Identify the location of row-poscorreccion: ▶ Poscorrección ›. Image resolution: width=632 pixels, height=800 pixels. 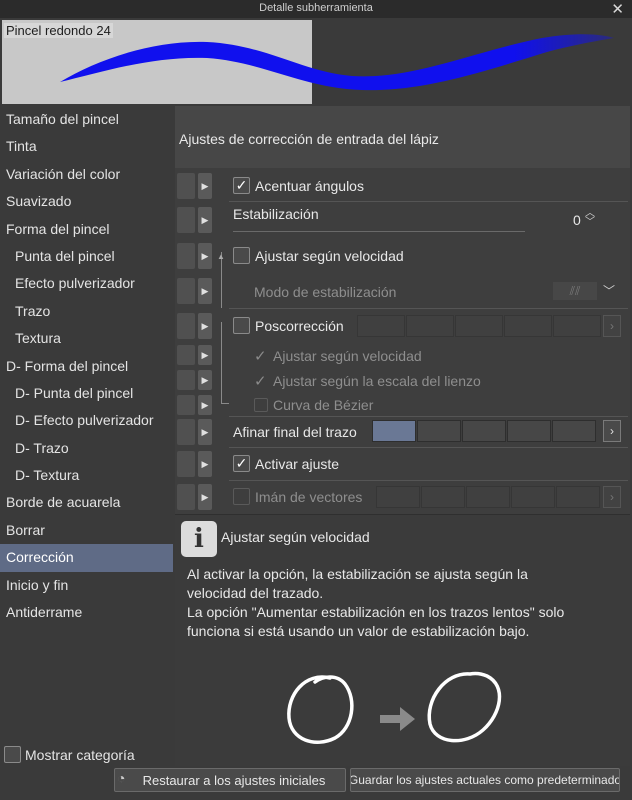
(402, 326).